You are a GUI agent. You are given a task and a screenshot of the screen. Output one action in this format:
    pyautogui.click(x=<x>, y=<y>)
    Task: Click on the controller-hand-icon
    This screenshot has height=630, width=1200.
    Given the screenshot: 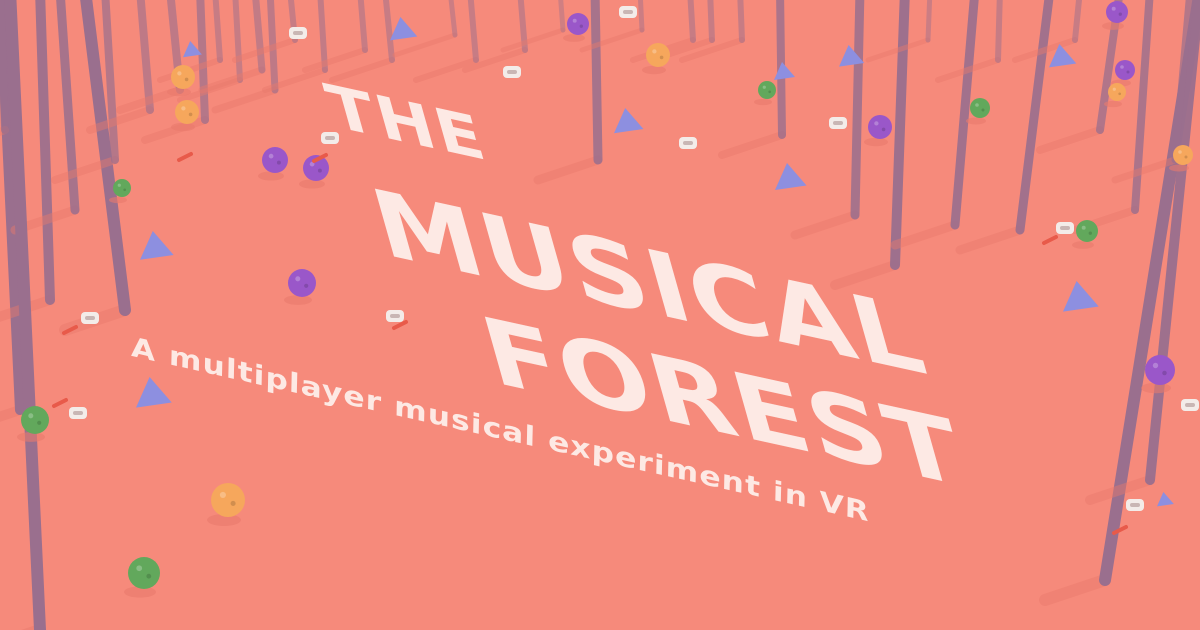 What is the action you would take?
    pyautogui.click(x=400, y=325)
    